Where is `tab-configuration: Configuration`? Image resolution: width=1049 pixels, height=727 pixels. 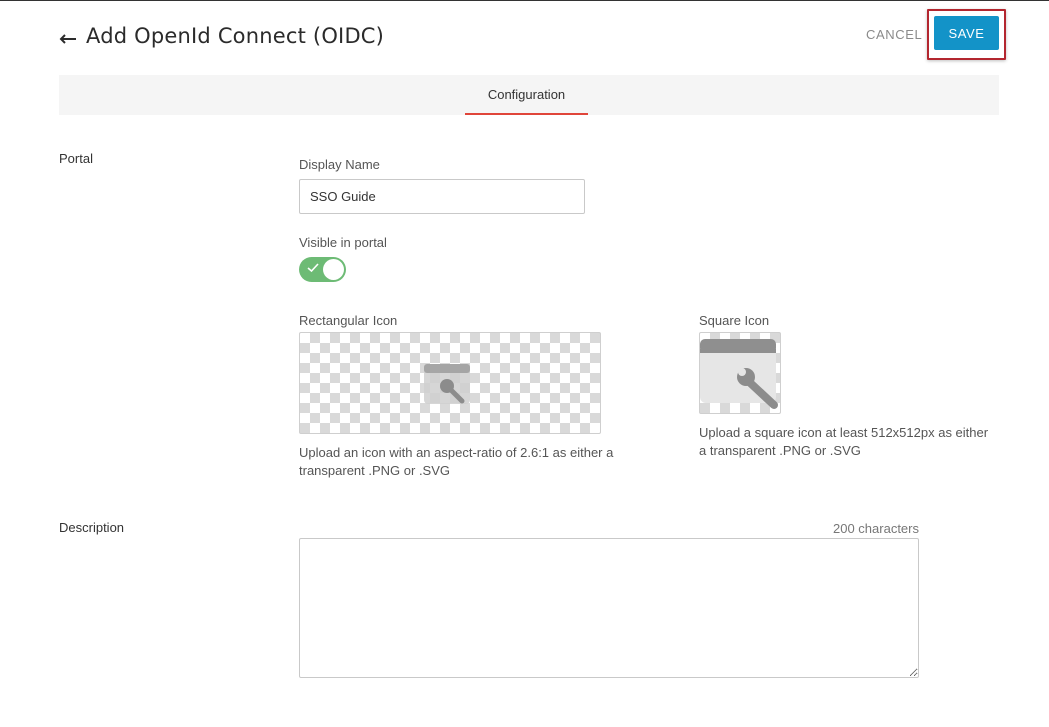 tab-configuration: Configuration is located at coordinates (526, 95).